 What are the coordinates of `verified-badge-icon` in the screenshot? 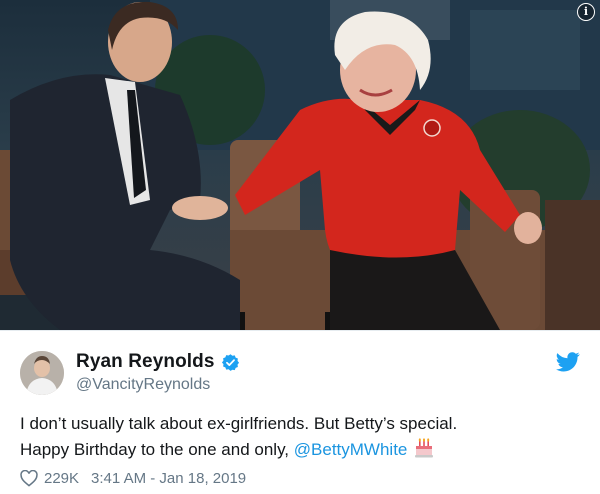 It's located at (230, 362).